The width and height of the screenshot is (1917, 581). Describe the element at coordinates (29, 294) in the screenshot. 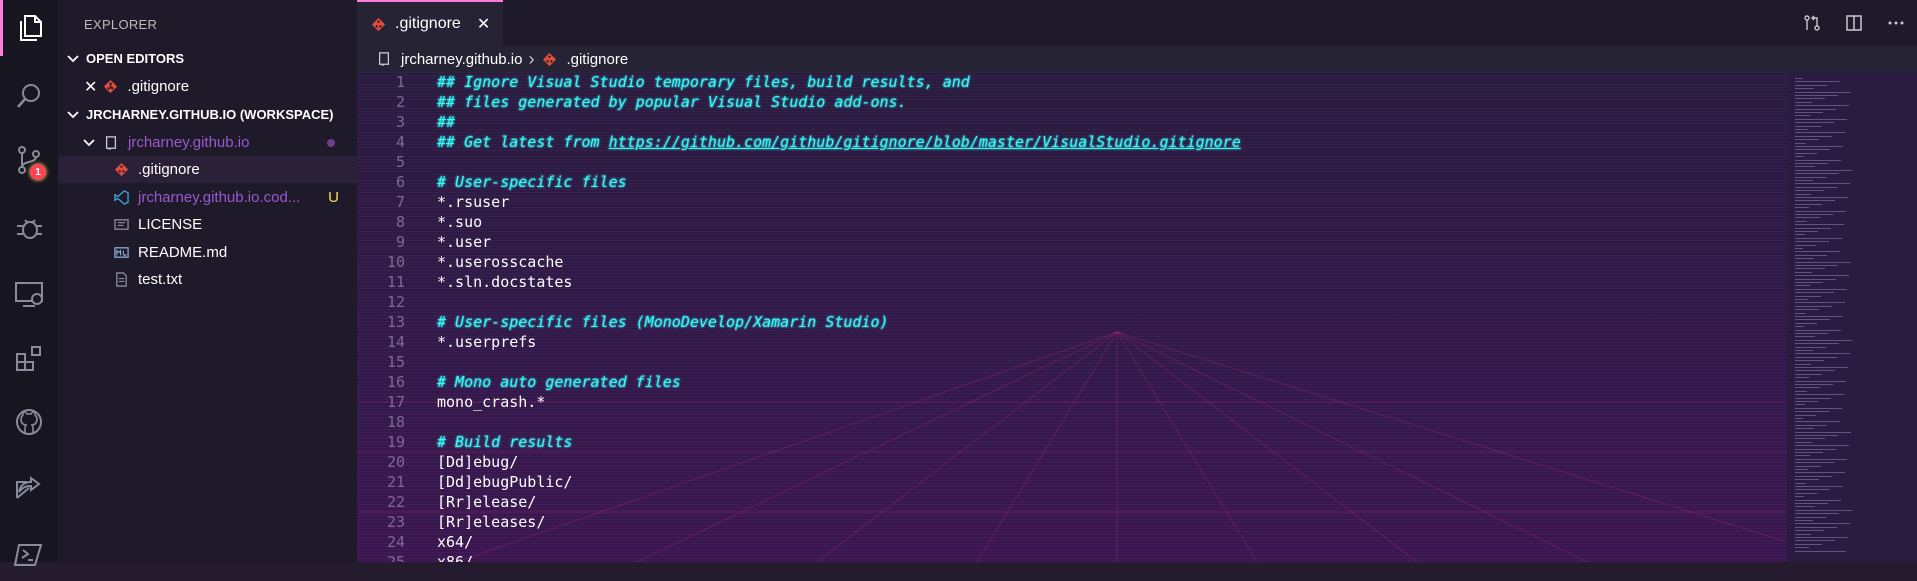

I see `remote-explorer-activity-button` at that location.